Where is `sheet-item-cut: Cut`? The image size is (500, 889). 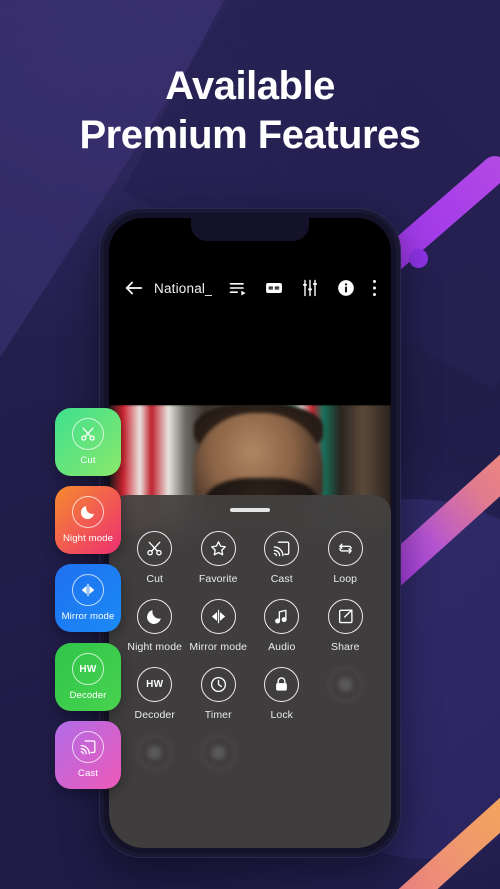 sheet-item-cut: Cut is located at coordinates (155, 558).